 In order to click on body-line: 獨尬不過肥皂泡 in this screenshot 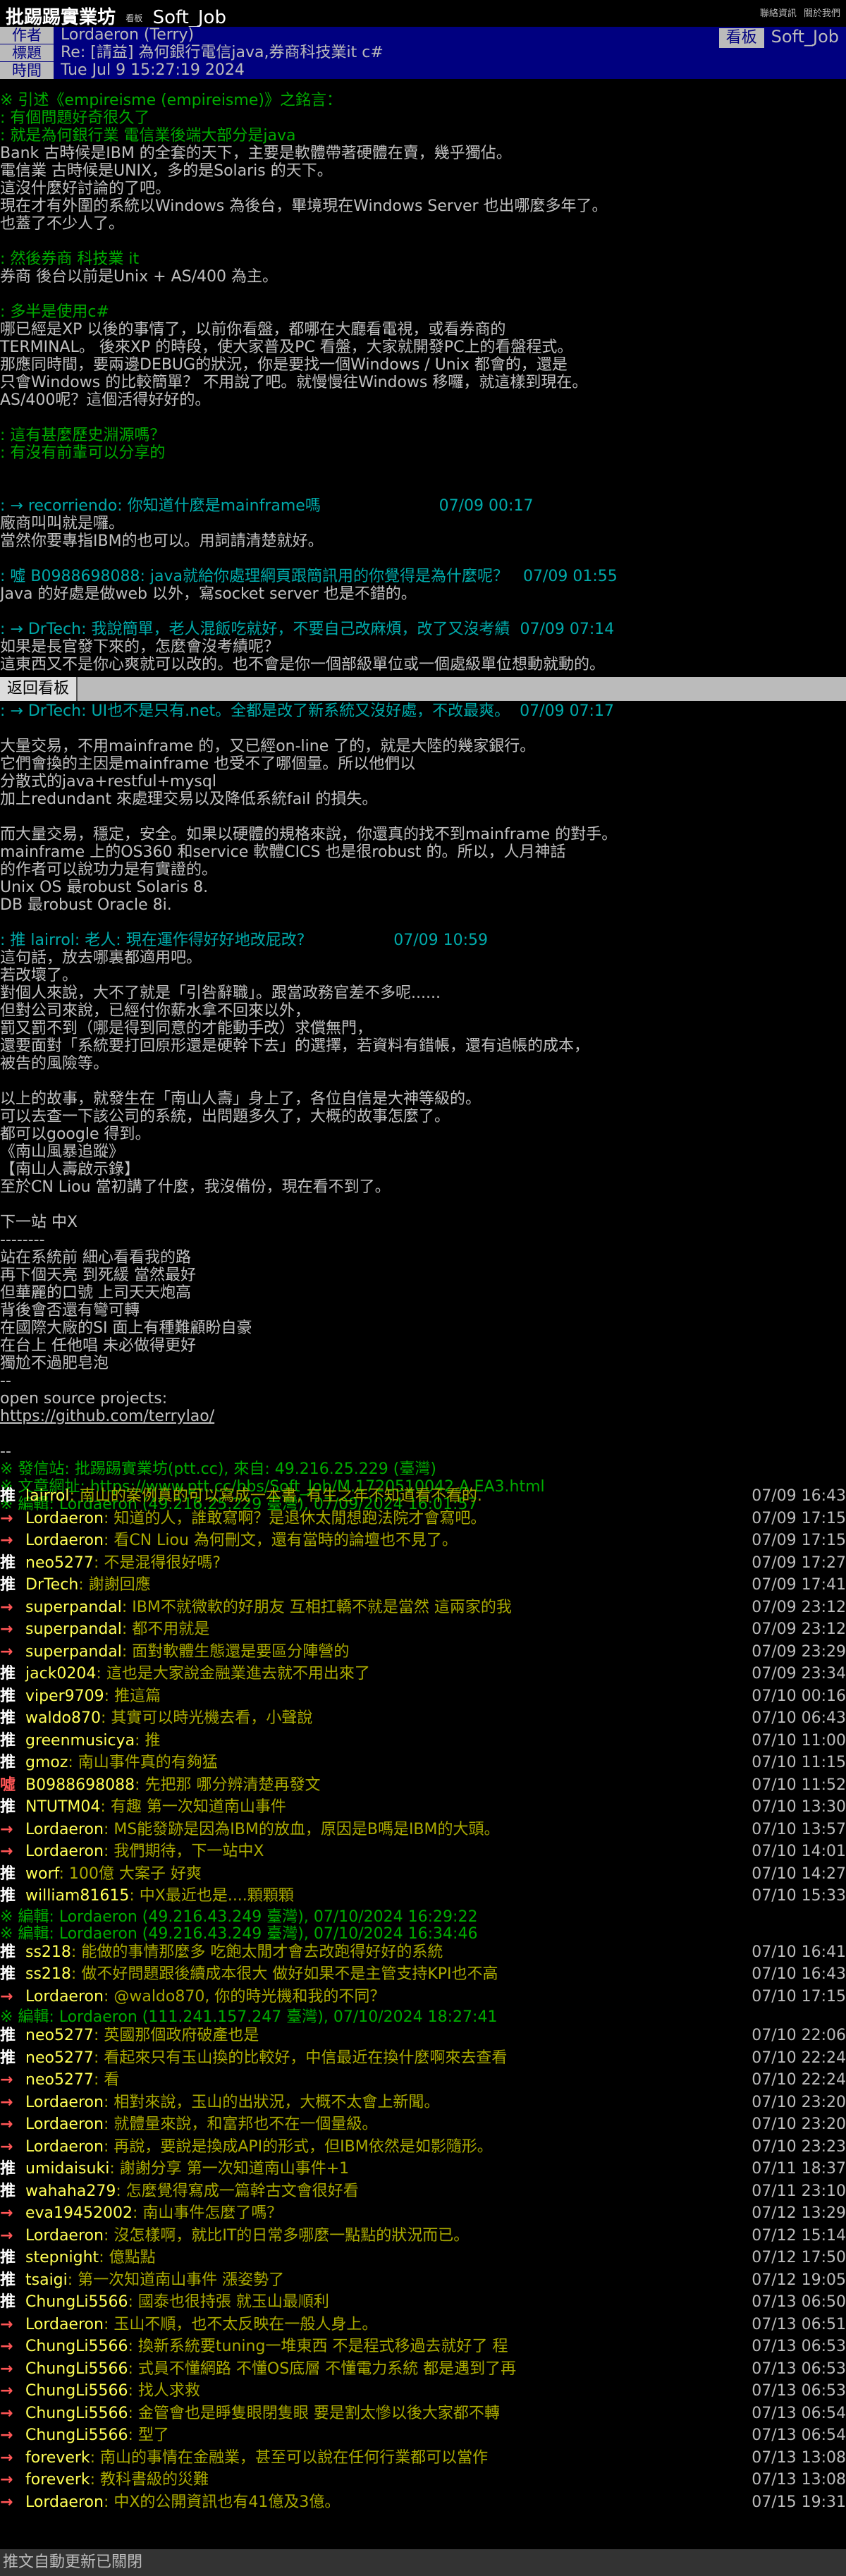, I will do `click(54, 1363)`.